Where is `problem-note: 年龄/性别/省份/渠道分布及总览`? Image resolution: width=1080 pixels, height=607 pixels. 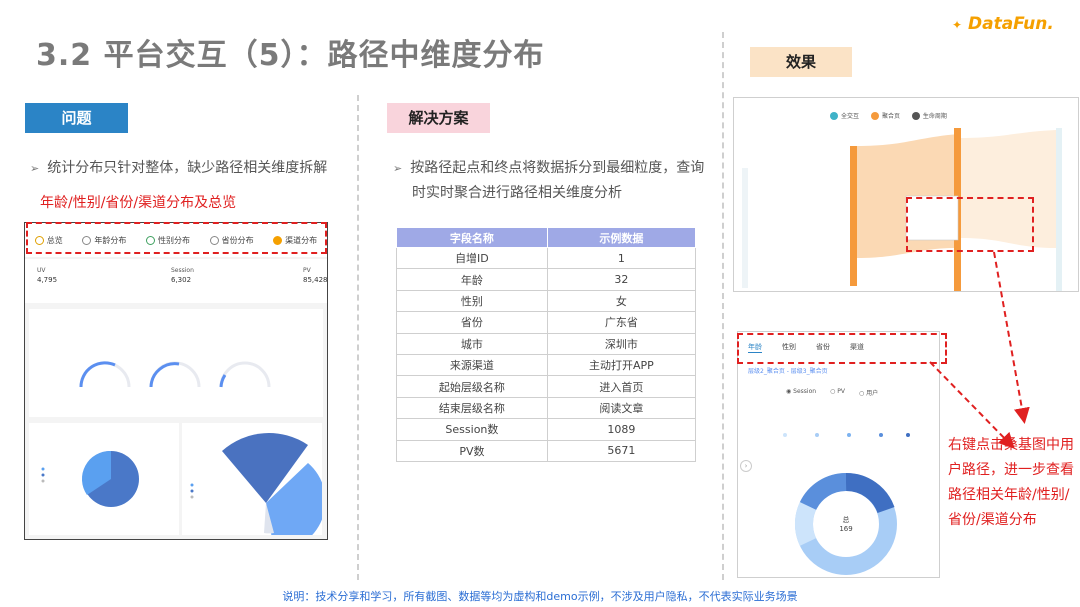 problem-note: 年龄/性别/省份/渠道分布及总览 is located at coordinates (138, 203).